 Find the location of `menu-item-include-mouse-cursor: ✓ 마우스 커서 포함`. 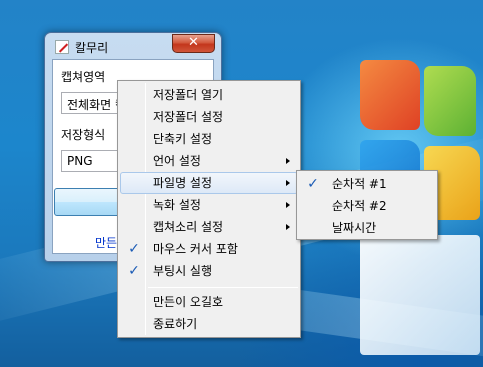

menu-item-include-mouse-cursor: ✓ 마우스 커서 포함 is located at coordinates (209, 249).